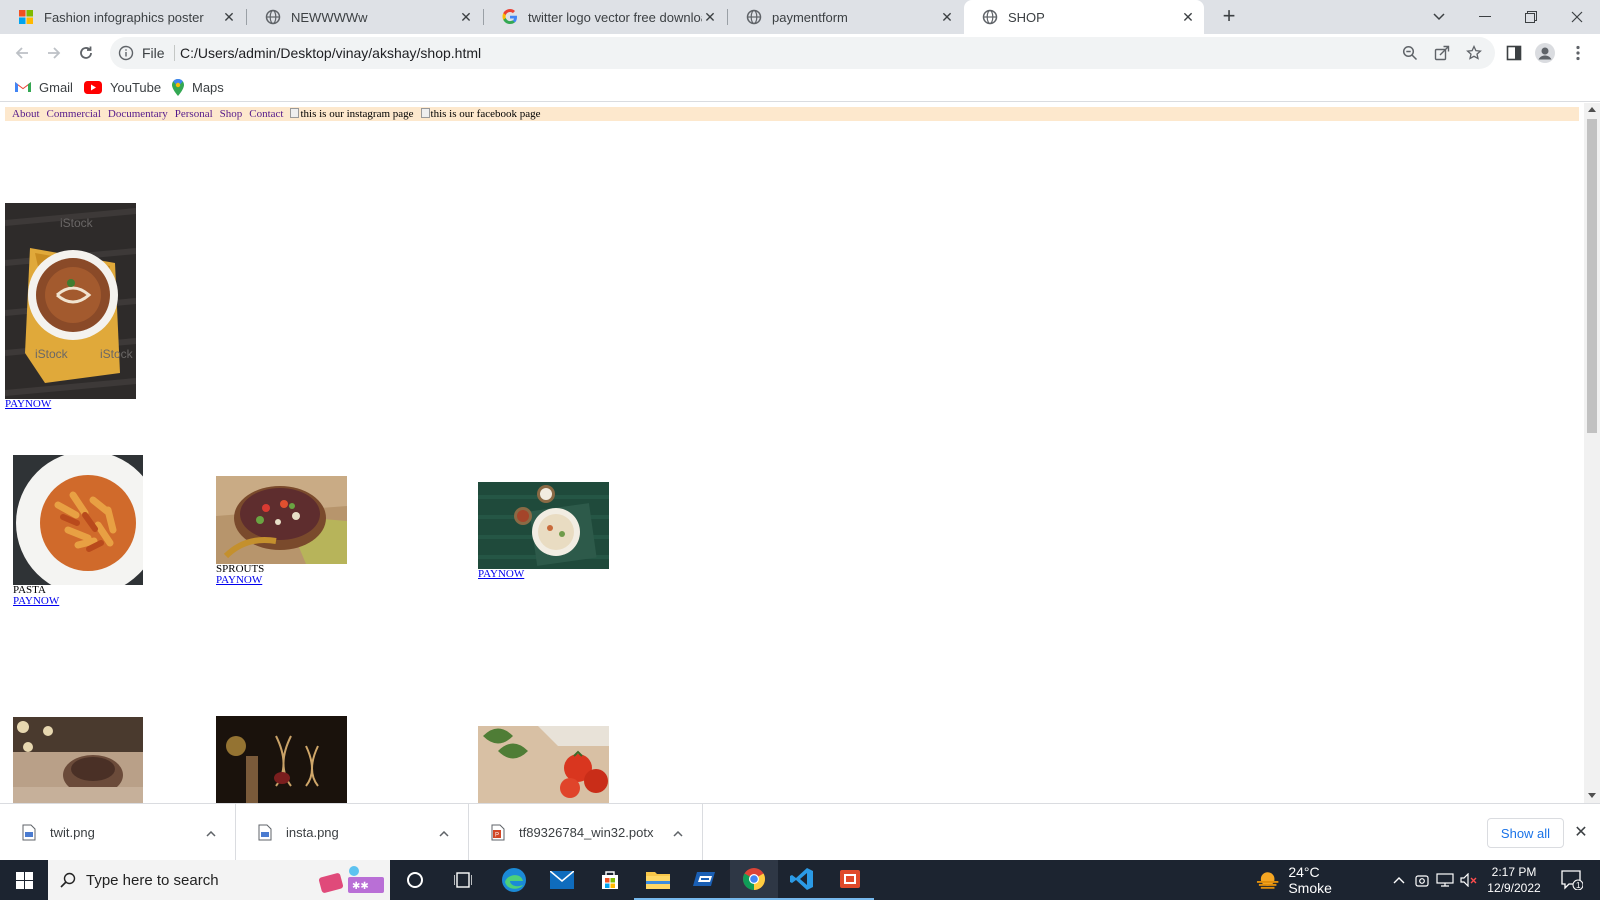 This screenshot has height=900, width=1600. I want to click on back-button, so click(22, 53).